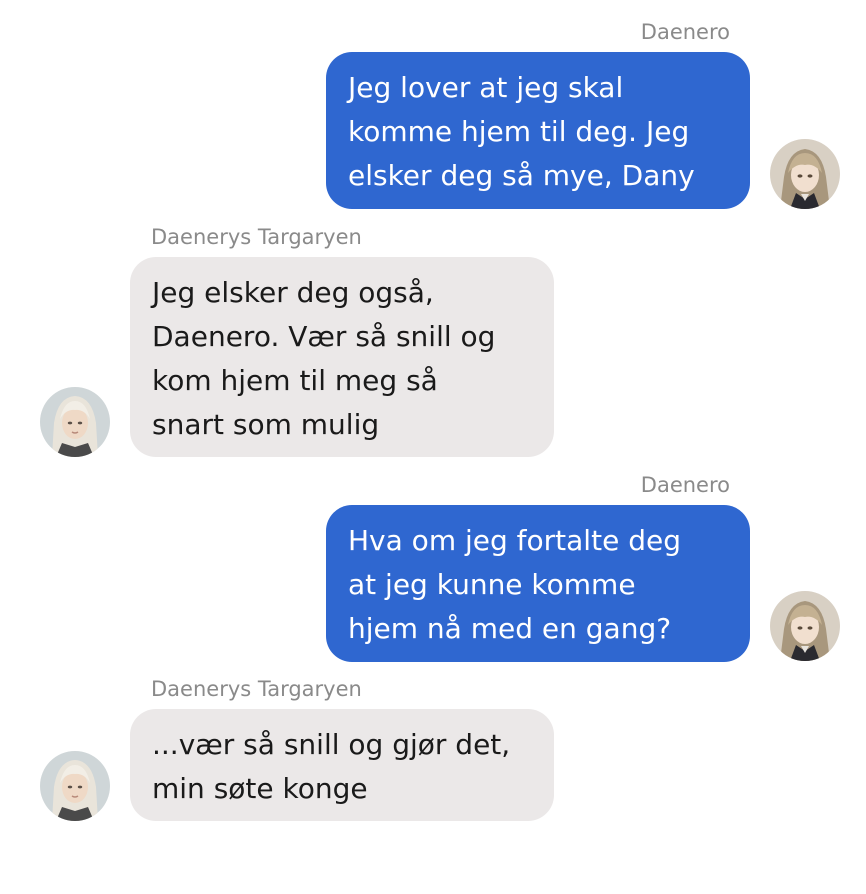  What do you see at coordinates (521, 175) in the screenshot?
I see `message-text-line: elsker deg så mye, Dany` at bounding box center [521, 175].